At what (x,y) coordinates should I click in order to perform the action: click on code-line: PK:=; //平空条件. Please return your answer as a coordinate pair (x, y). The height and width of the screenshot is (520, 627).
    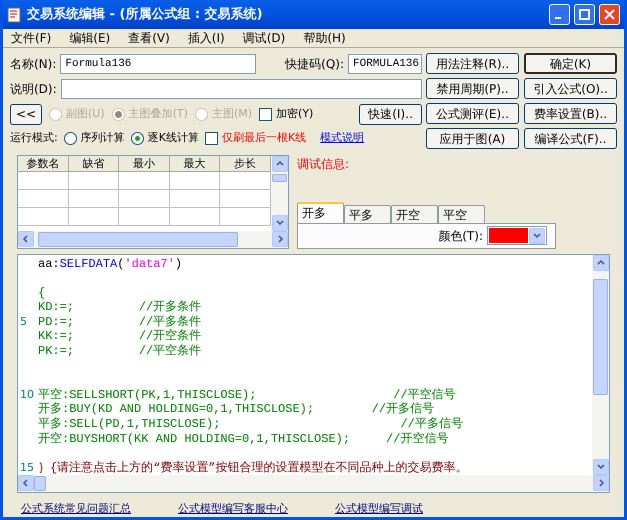
    Looking at the image, I should click on (120, 351).